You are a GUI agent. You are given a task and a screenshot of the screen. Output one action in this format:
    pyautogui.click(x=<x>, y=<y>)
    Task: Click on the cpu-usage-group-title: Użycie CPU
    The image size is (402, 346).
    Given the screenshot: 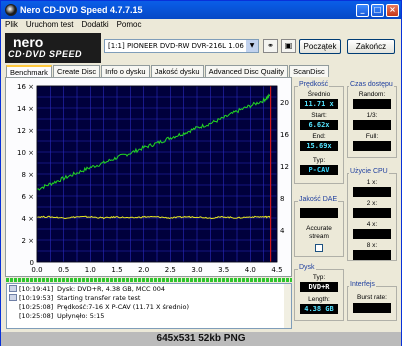 What is the action you would take?
    pyautogui.click(x=369, y=171)
    